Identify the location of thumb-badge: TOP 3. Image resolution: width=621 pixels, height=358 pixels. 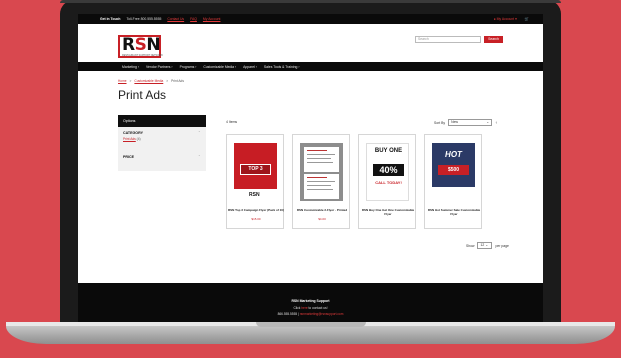
(255, 169).